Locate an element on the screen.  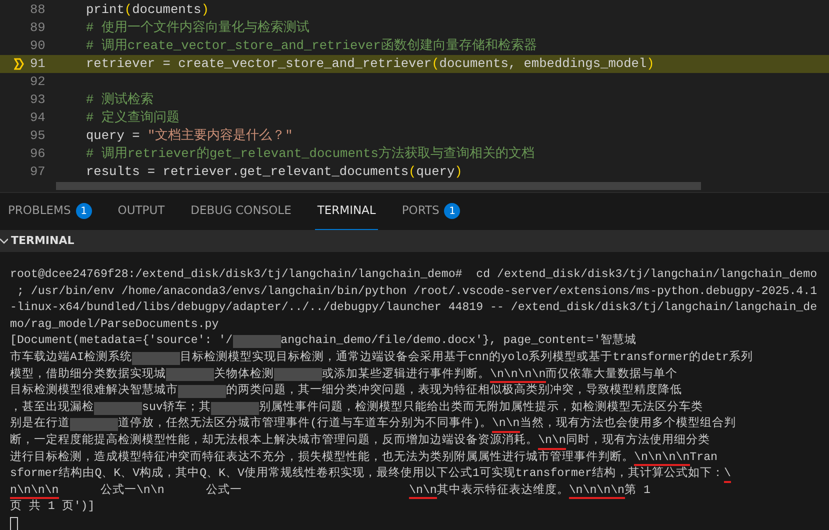
terminal-output-text: 断，一定程度能提高检测模型性能，却无法根本上解决城市管理问题，反而增加边端设备资源消耗。 is located at coordinates (274, 440).